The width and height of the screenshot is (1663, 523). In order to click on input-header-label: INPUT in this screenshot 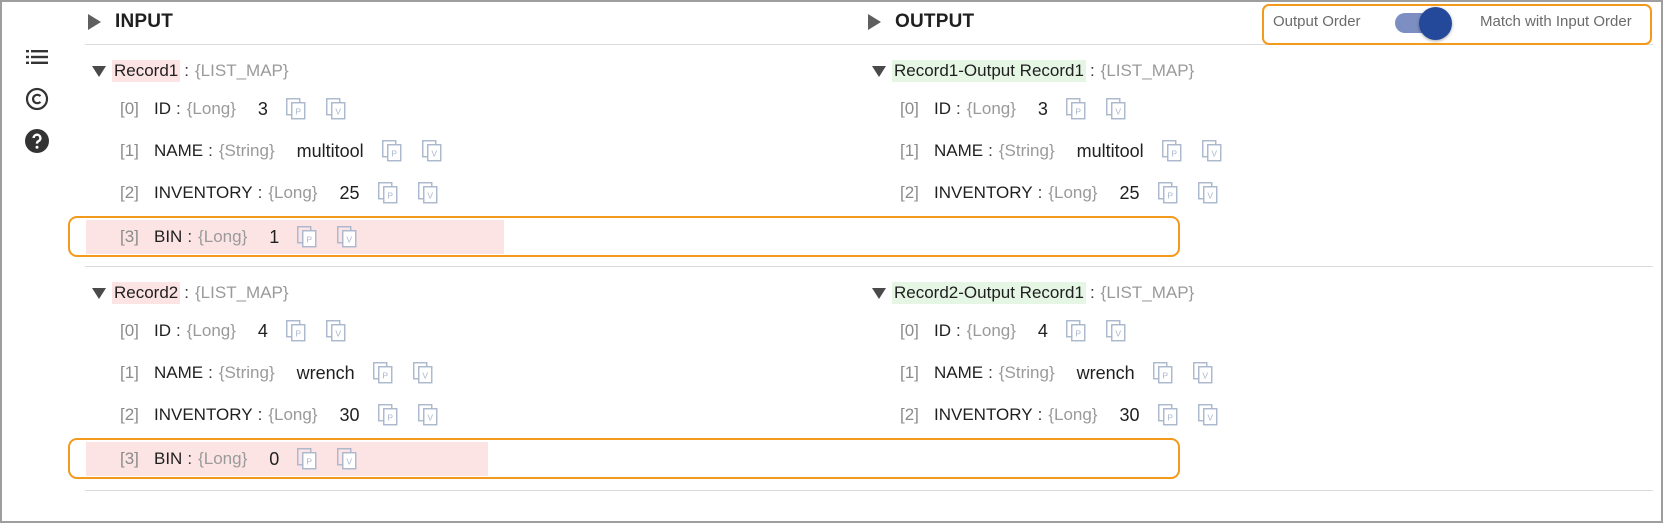, I will do `click(144, 21)`.